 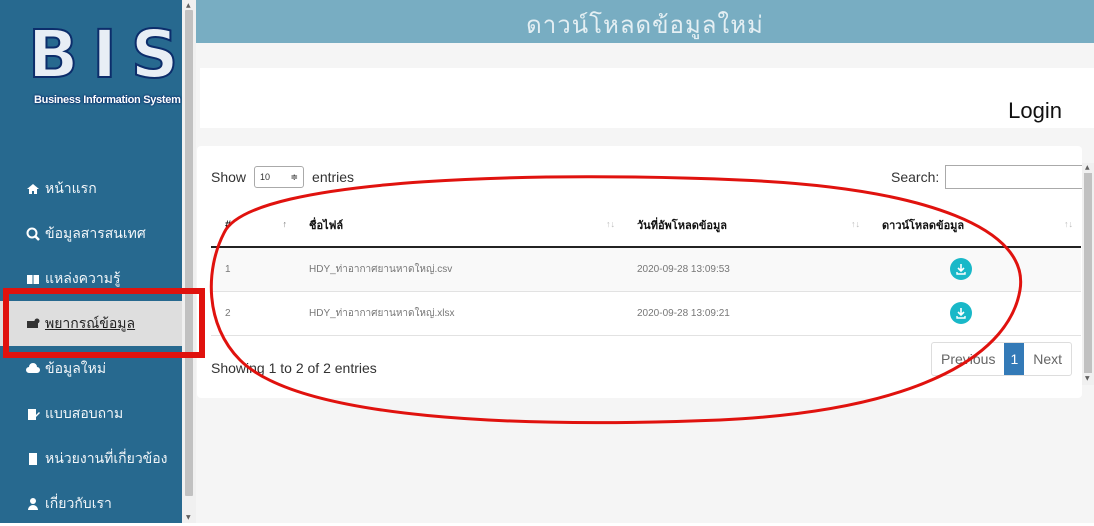 I want to click on sidebar-item-label: แบบสอบถาม, so click(x=84, y=412).